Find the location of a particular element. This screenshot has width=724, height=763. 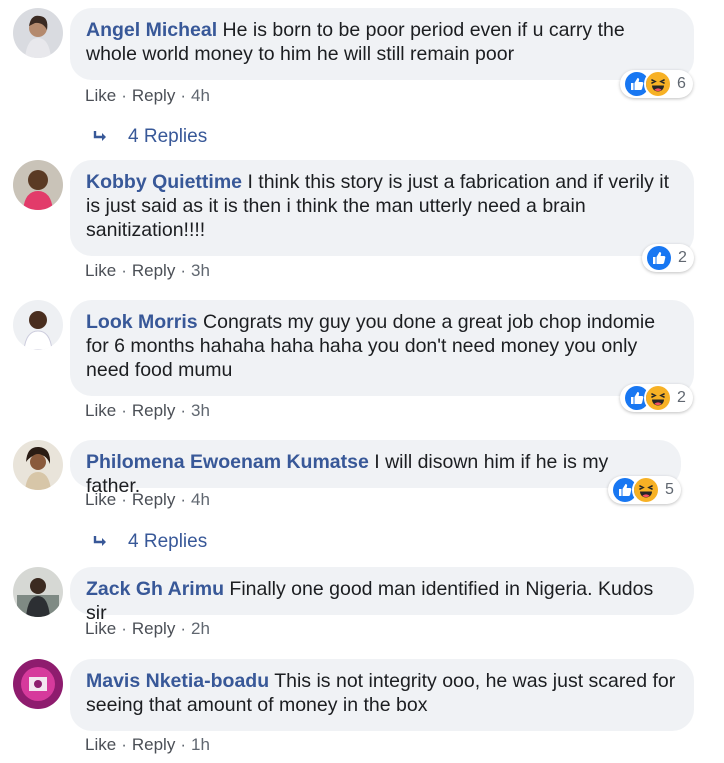

comment-actions: Like · Reply · 2h is located at coordinates (147, 629).